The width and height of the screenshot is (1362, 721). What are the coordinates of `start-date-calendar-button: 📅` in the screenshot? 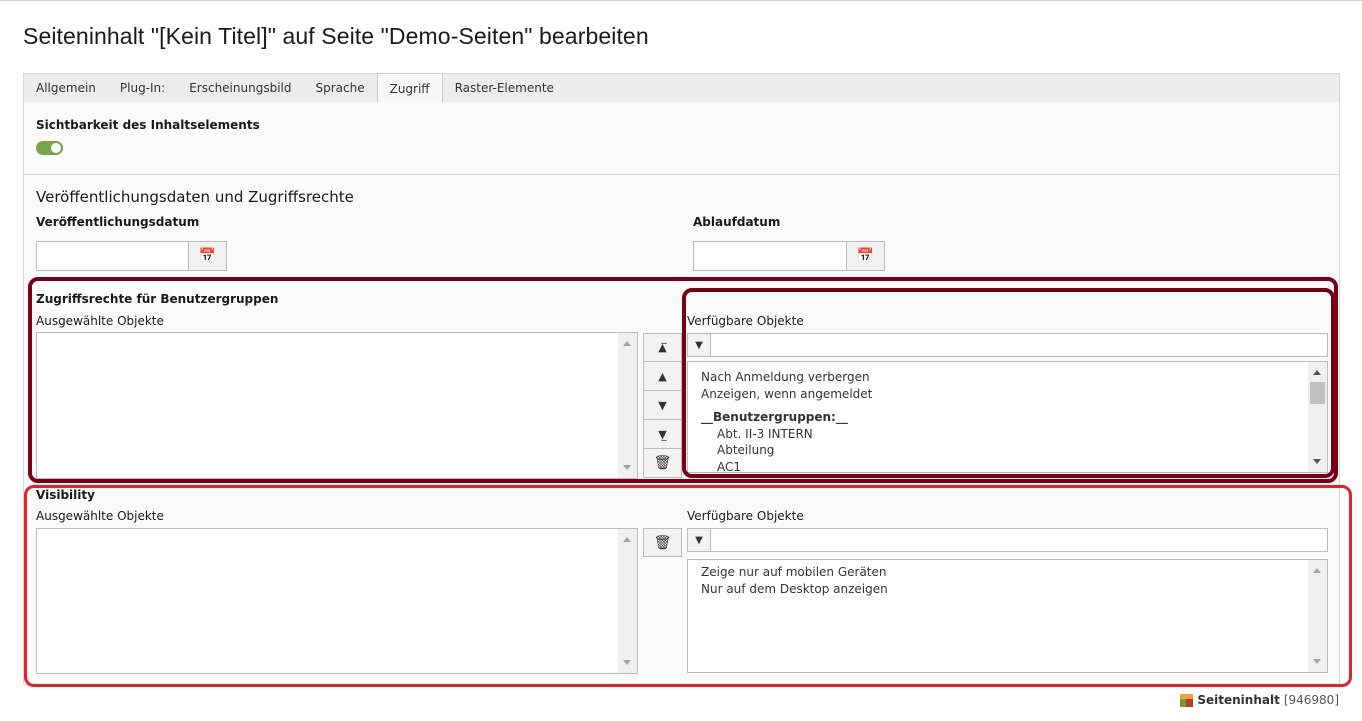 It's located at (207, 256).